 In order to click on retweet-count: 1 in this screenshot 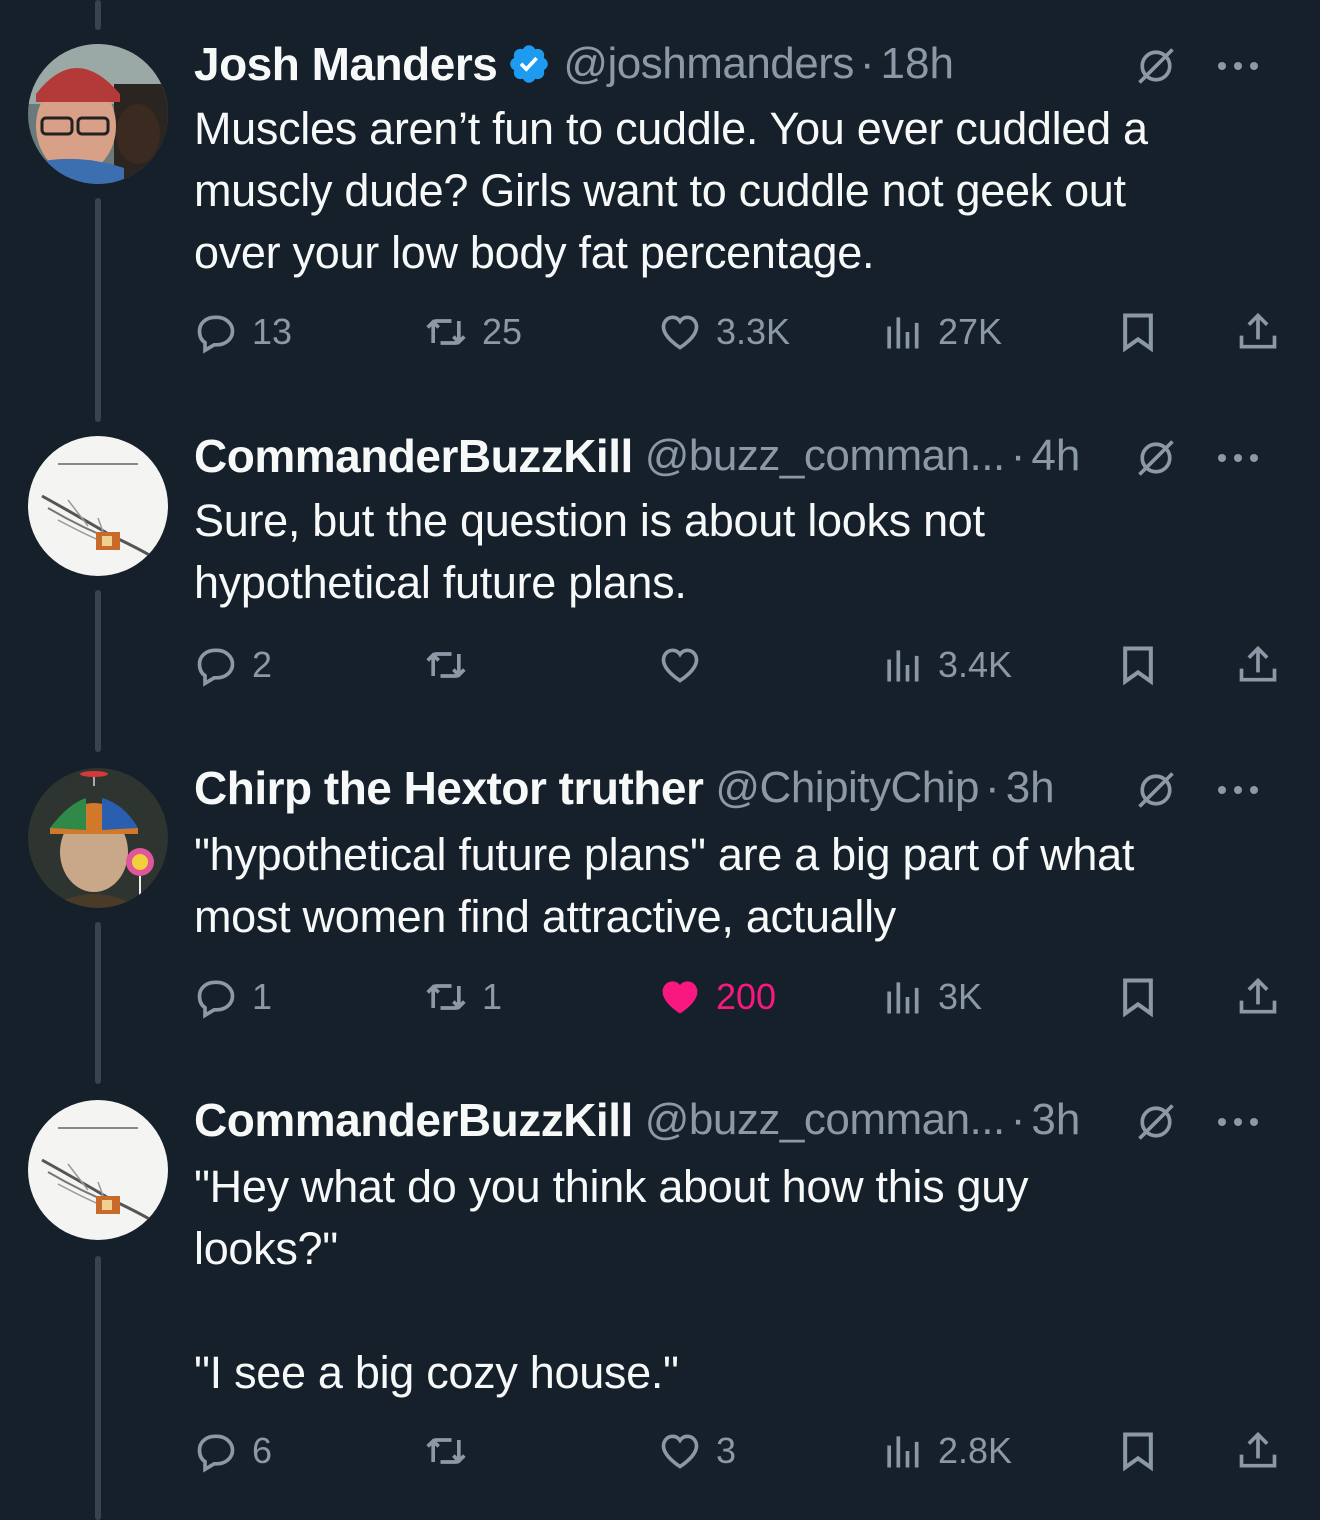, I will do `click(492, 996)`.